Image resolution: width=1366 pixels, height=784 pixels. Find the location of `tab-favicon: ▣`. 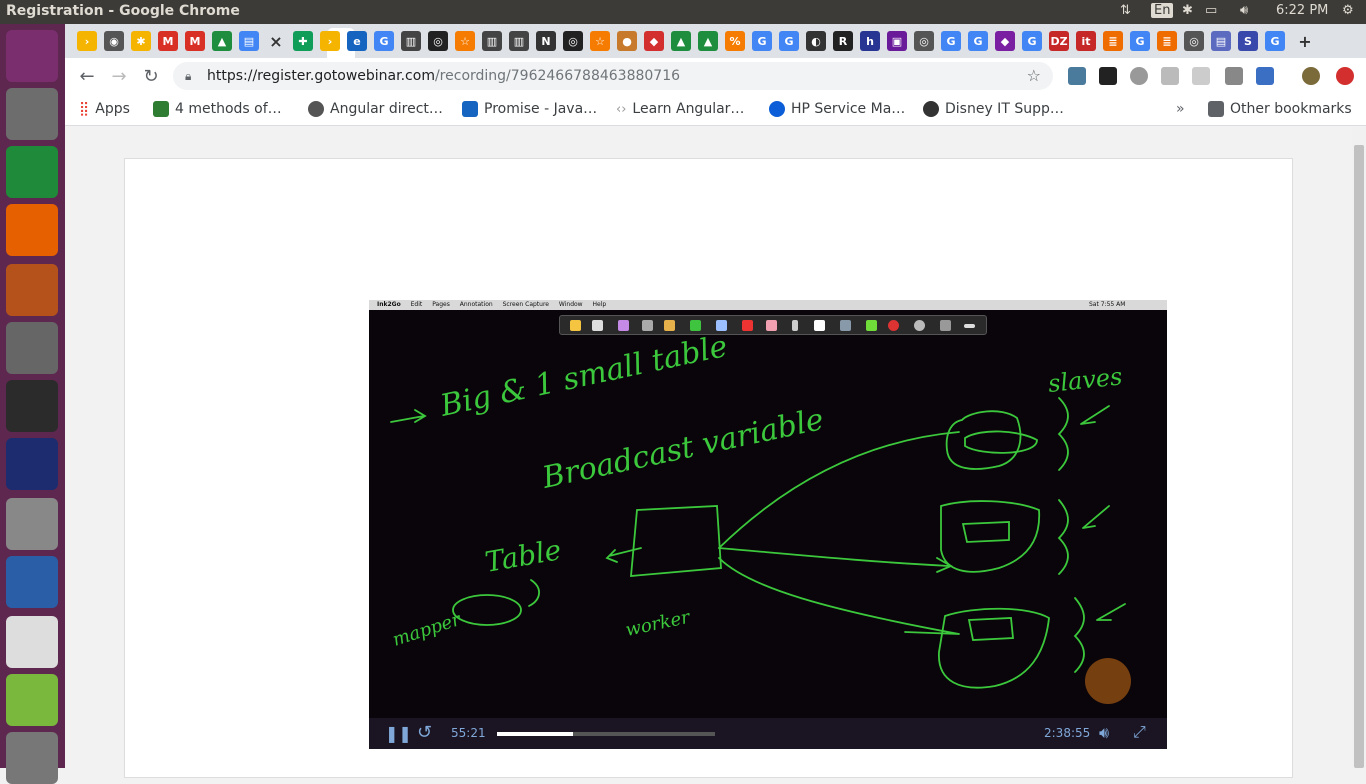

tab-favicon: ▣ is located at coordinates (897, 41).